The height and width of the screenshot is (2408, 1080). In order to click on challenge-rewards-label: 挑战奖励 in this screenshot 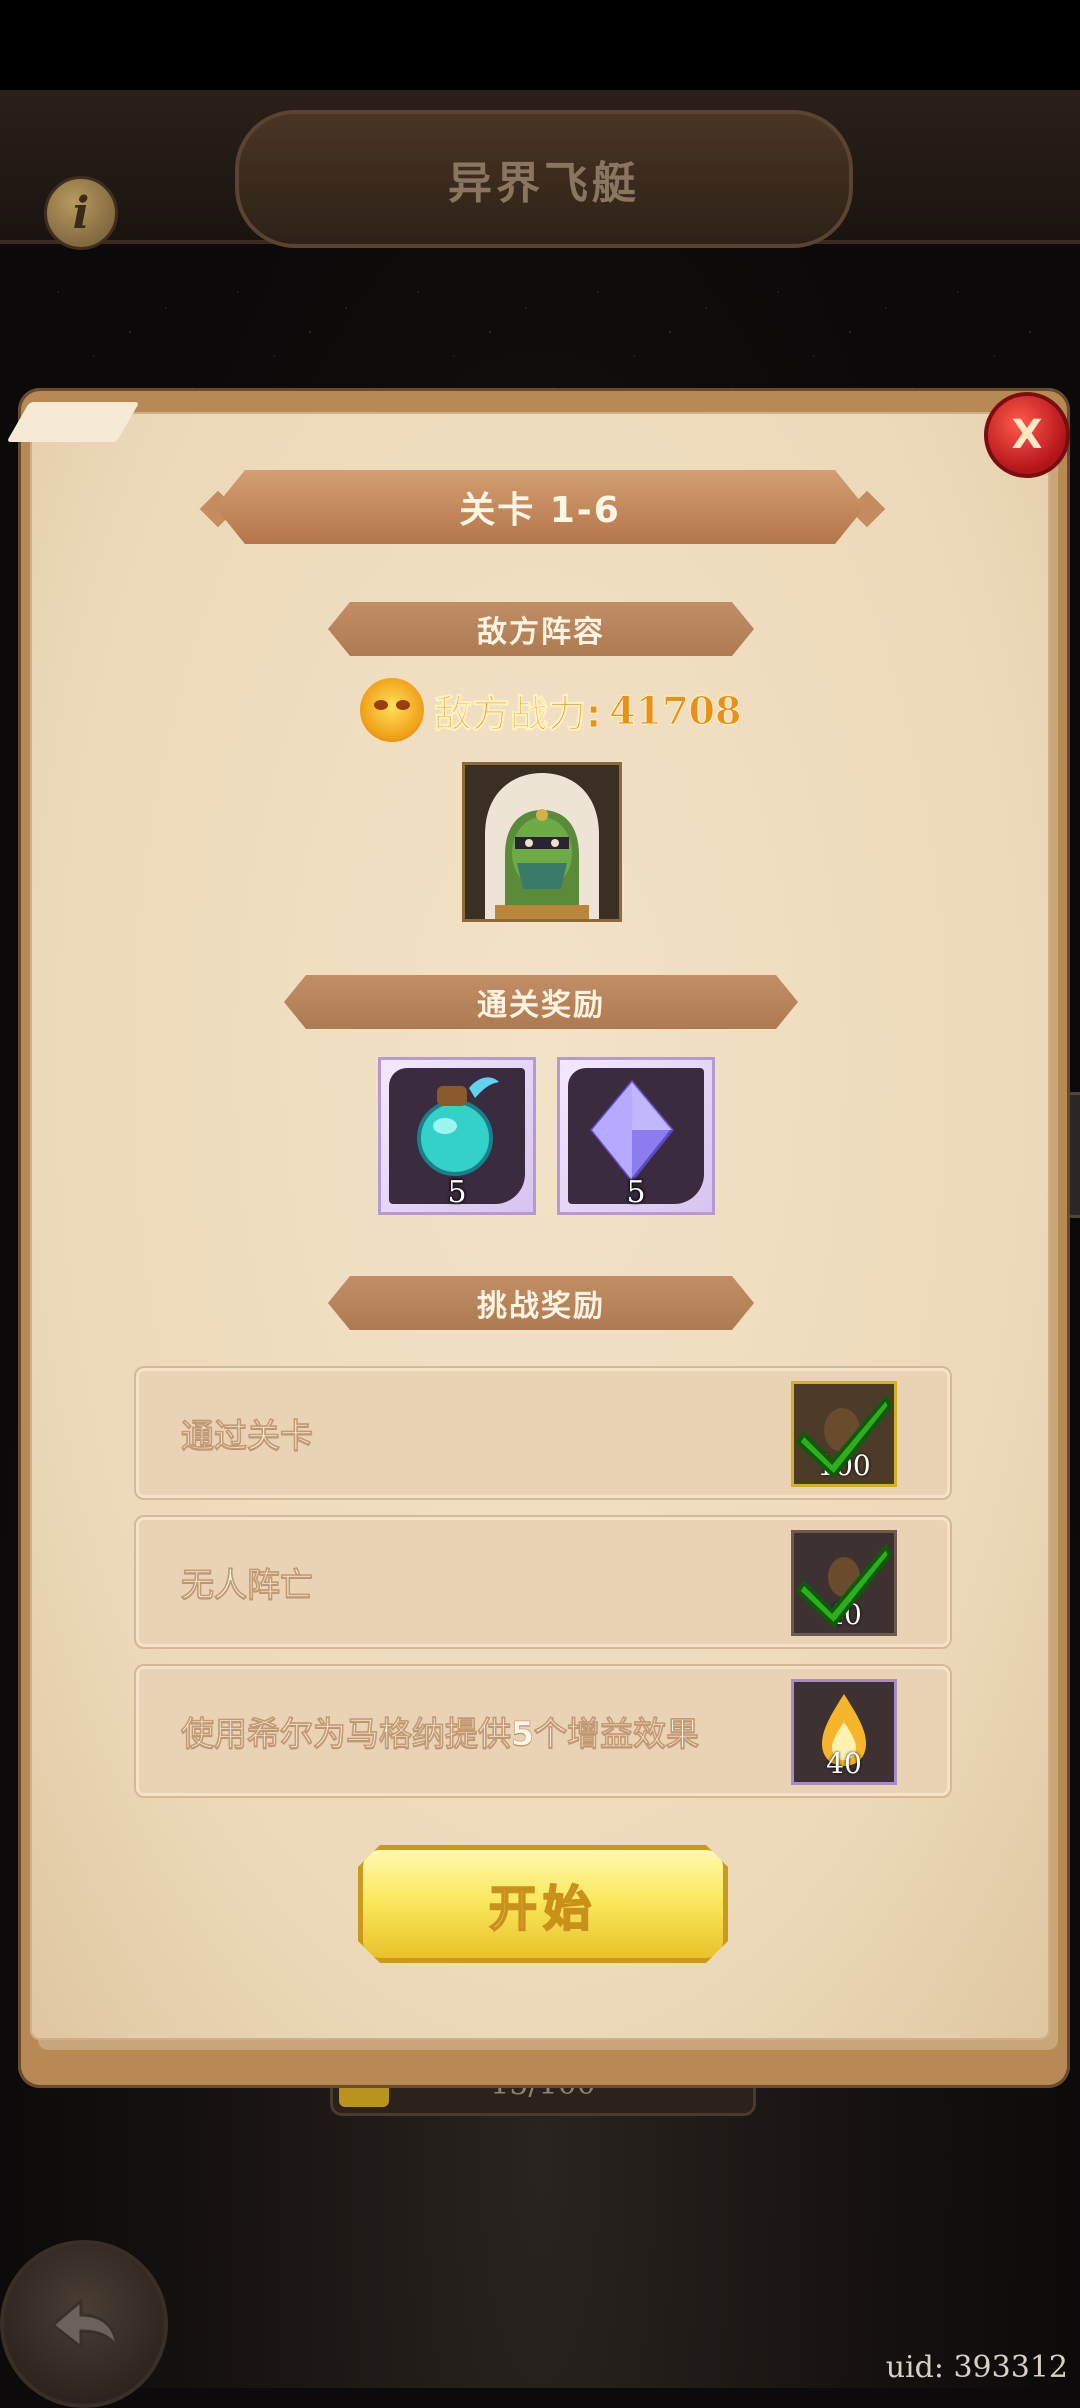, I will do `click(541, 1306)`.